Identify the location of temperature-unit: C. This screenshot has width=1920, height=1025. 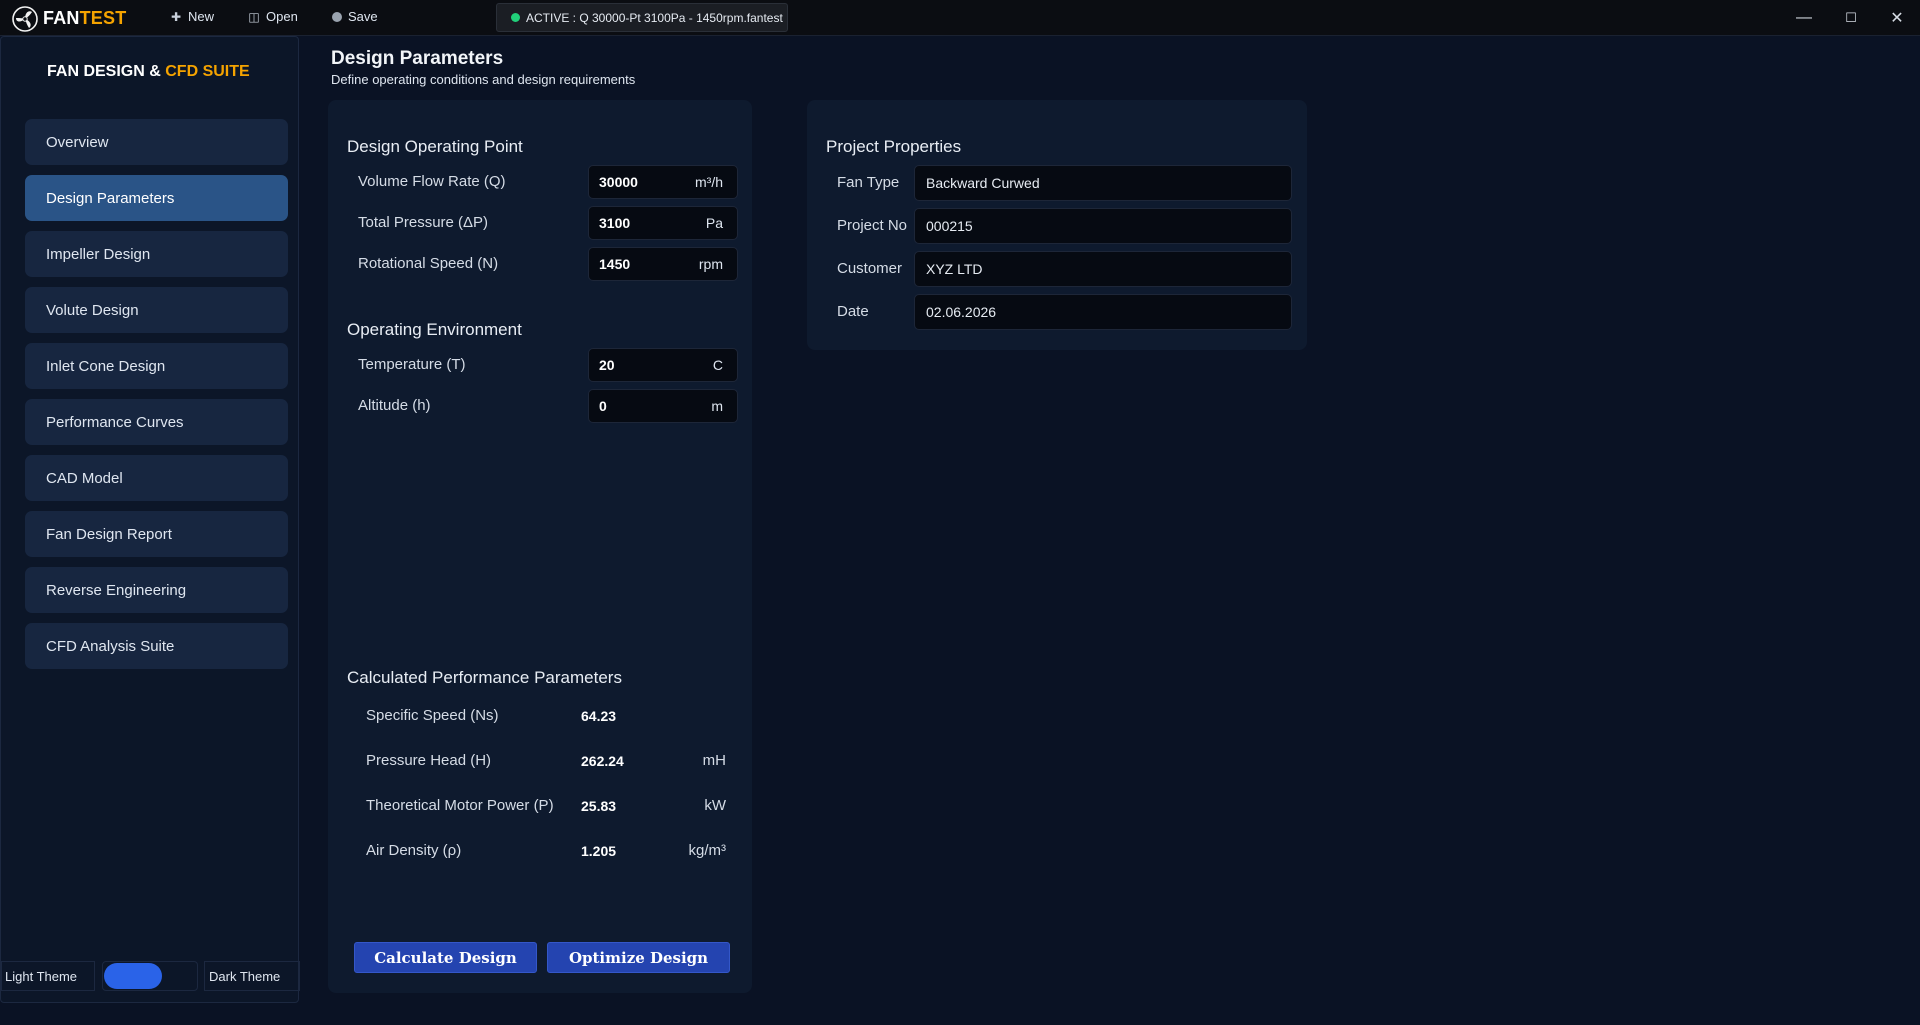
(717, 365).